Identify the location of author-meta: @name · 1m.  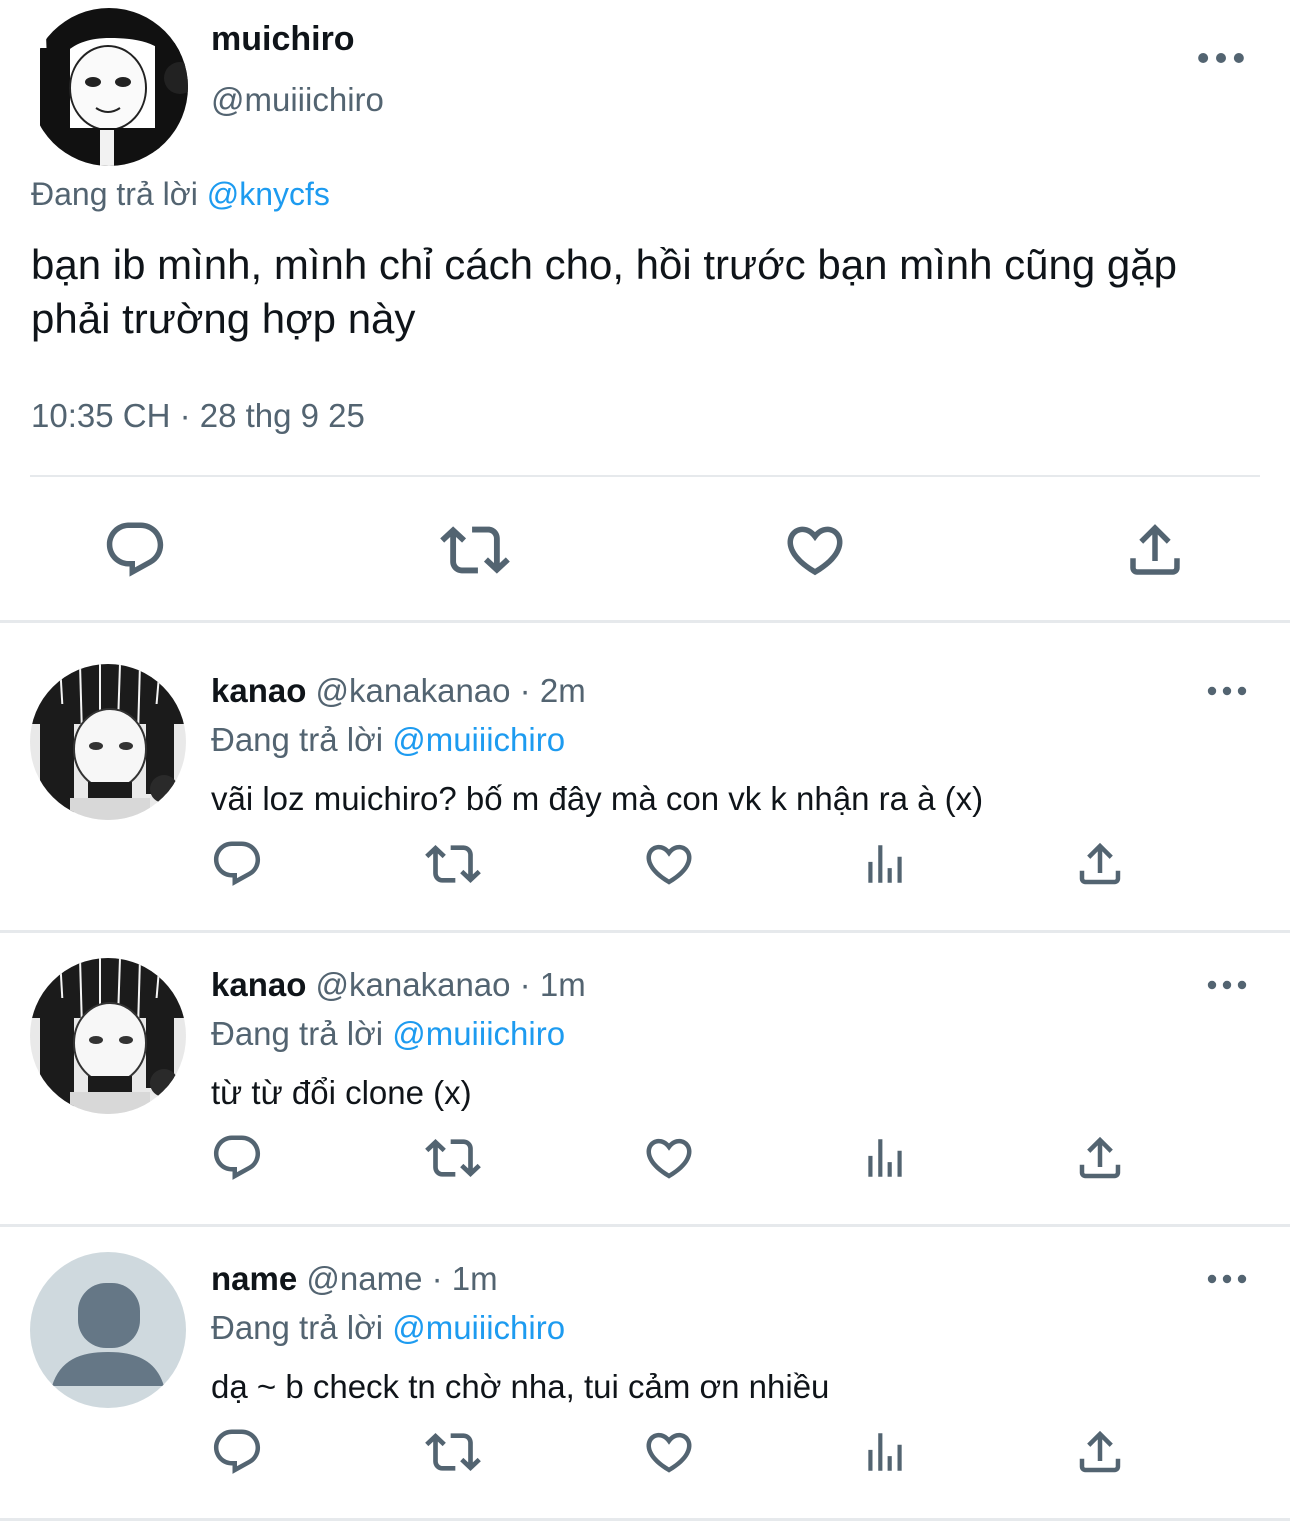
(402, 1278).